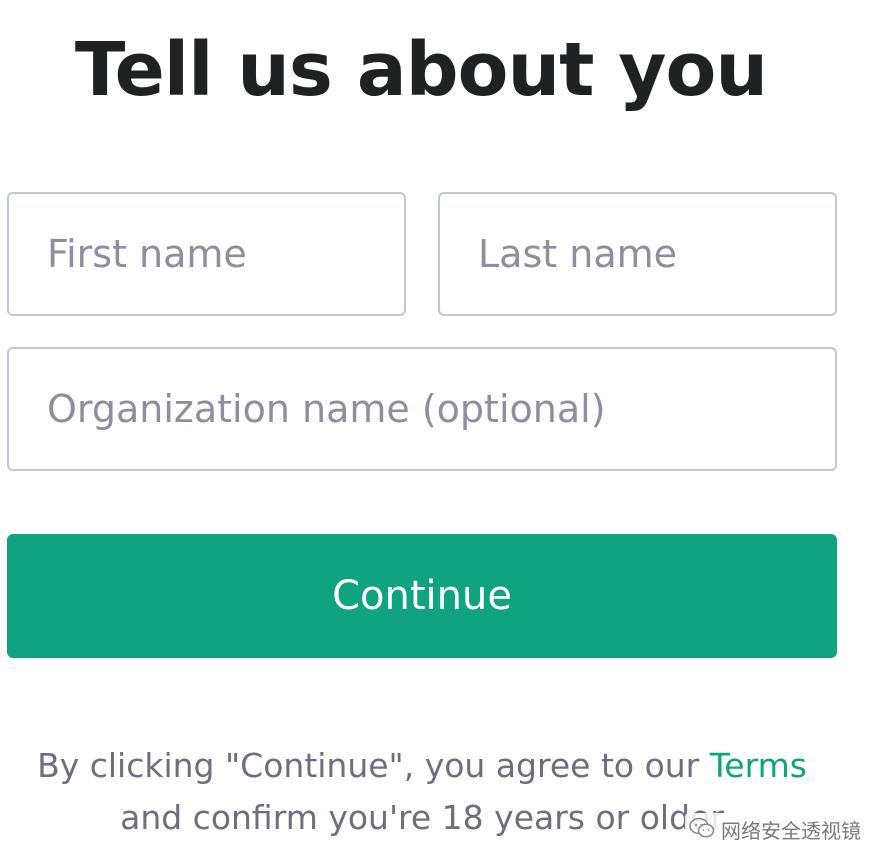 Image resolution: width=889 pixels, height=864 pixels. I want to click on last-name-input, so click(637, 254).